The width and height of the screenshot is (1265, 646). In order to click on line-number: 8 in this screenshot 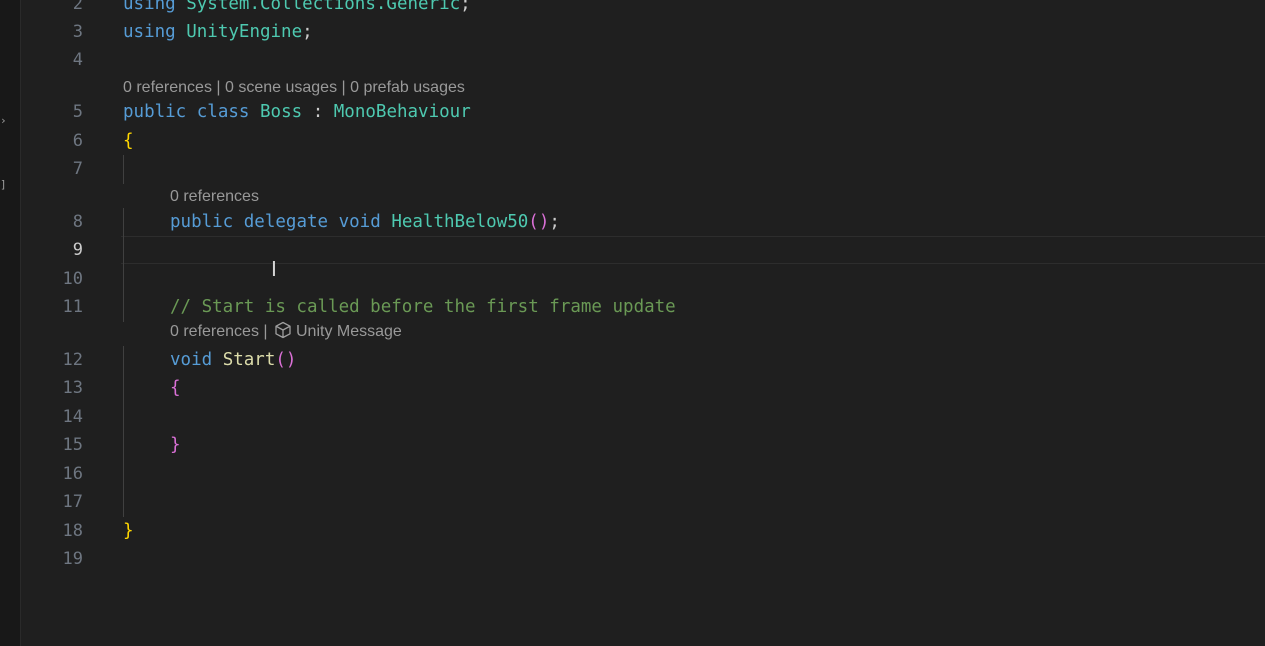, I will do `click(77, 222)`.